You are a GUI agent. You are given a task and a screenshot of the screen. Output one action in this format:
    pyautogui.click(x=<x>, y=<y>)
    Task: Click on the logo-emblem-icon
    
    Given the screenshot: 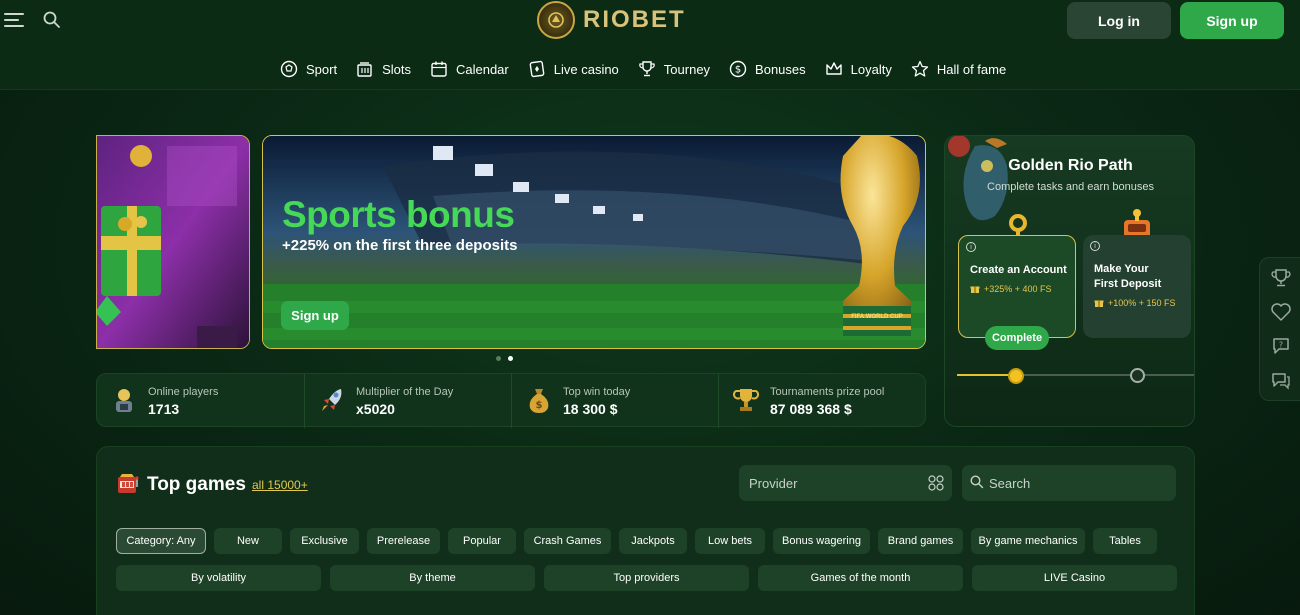 What is the action you would take?
    pyautogui.click(x=556, y=20)
    